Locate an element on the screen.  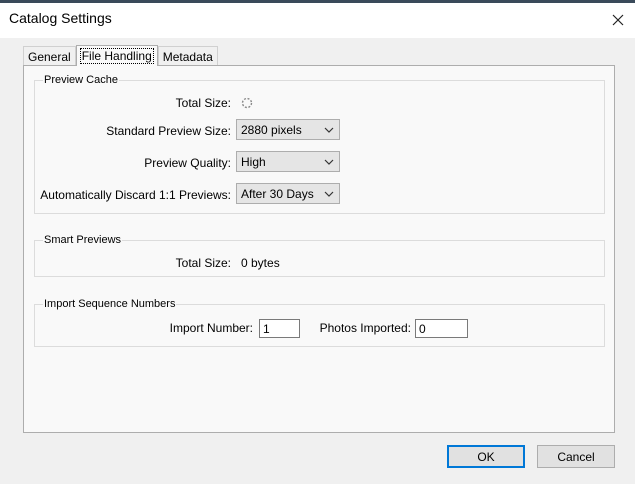
smart-previews-legend: Smart Previews is located at coordinates (83, 240).